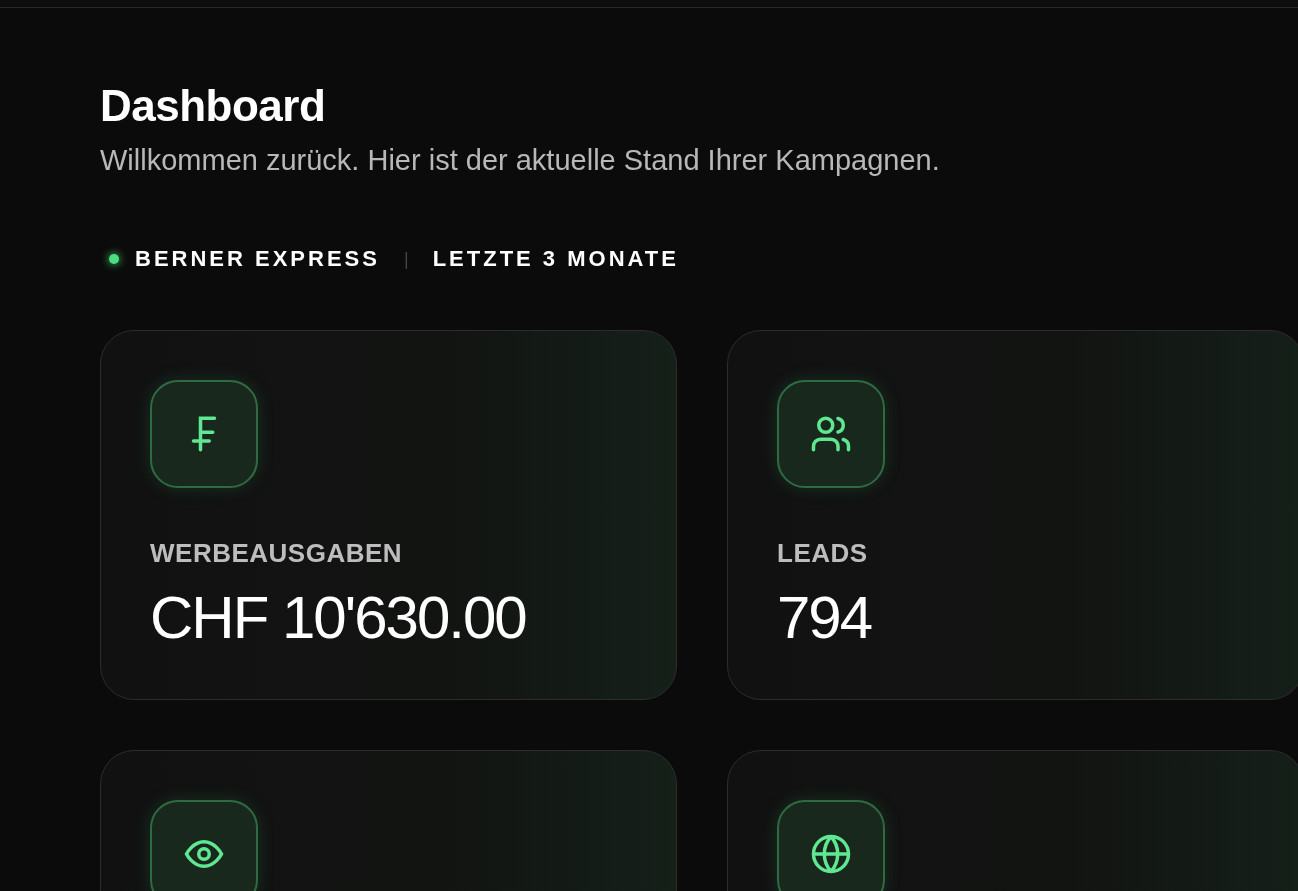  What do you see at coordinates (213, 106) in the screenshot?
I see `page-title: Dashboard` at bounding box center [213, 106].